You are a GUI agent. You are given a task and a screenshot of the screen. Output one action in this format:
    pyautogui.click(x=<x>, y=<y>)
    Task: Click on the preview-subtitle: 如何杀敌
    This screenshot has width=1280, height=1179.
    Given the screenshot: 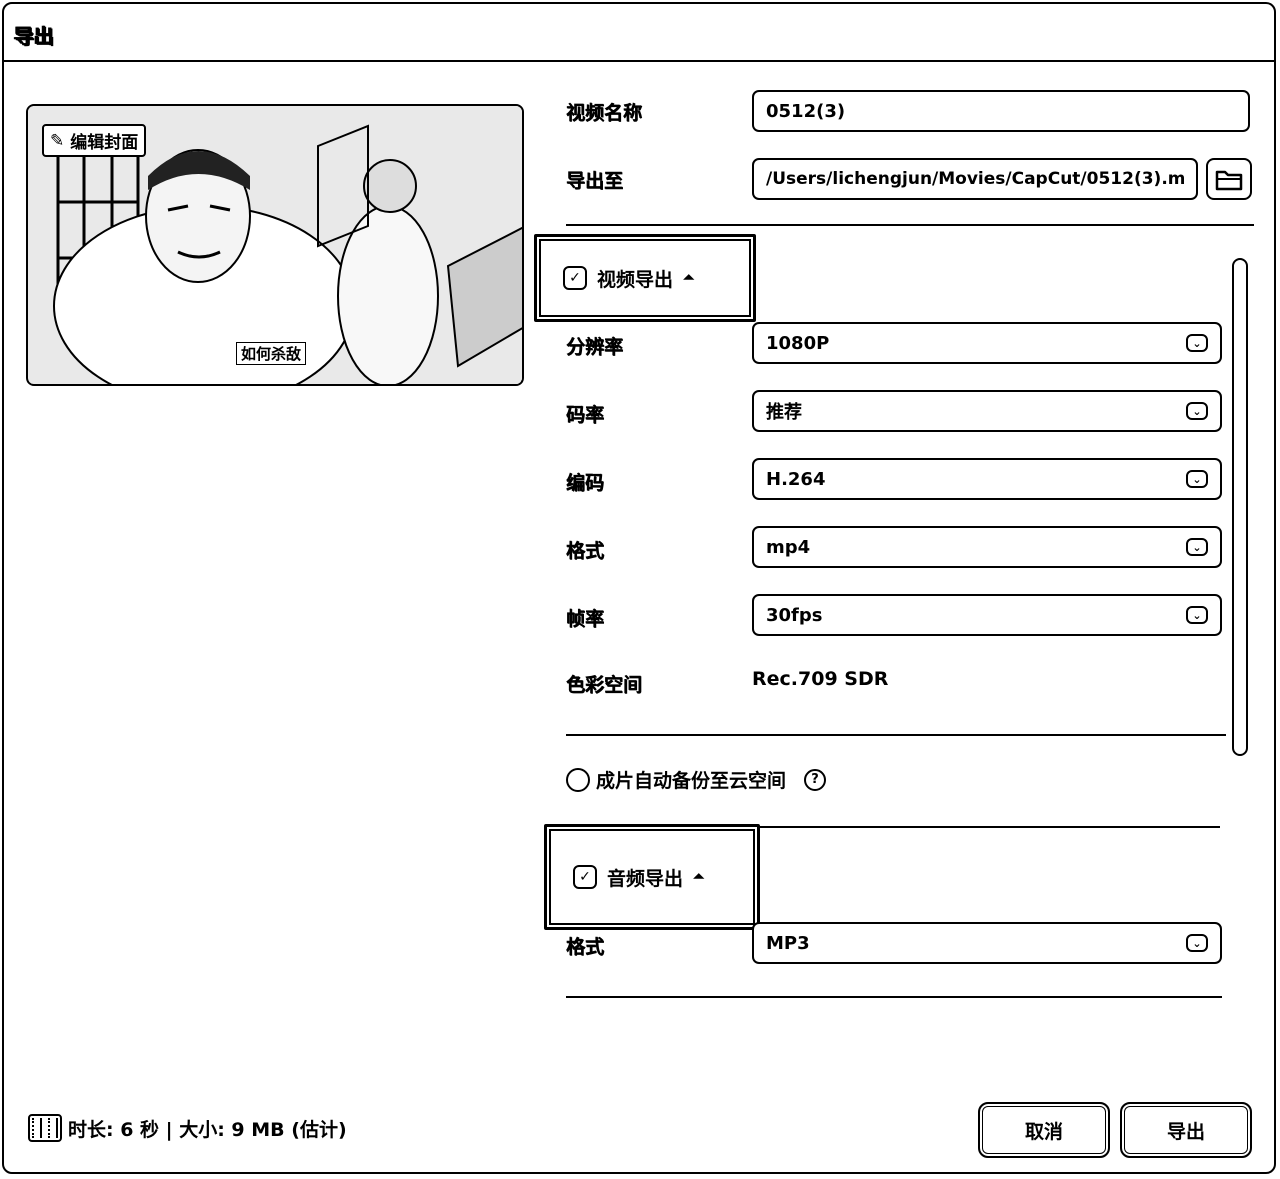 What is the action you would take?
    pyautogui.click(x=271, y=353)
    